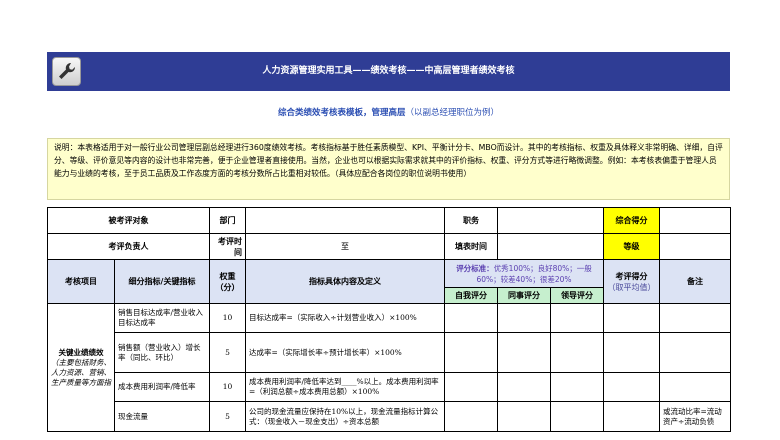 This screenshot has height=440, width=780. What do you see at coordinates (81, 372) in the screenshot?
I see `category-desc: （主要包括财务、人力资源、营销、生产质量等方面指` at bounding box center [81, 372].